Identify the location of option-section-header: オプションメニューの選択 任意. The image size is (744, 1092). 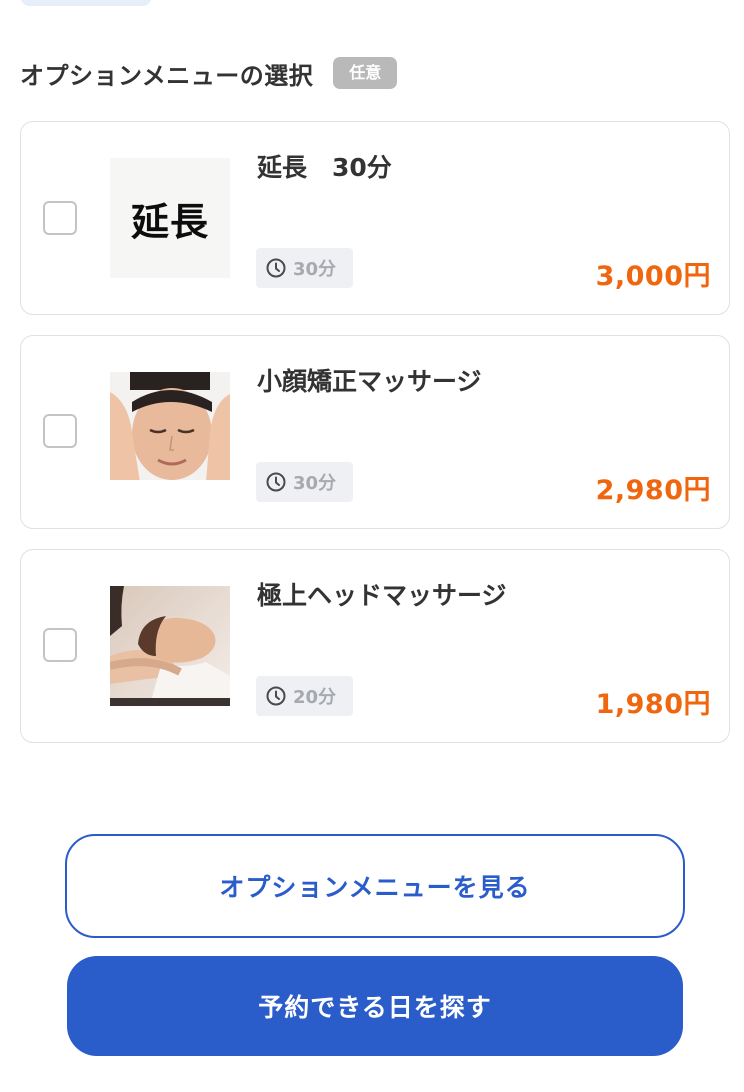
(209, 73).